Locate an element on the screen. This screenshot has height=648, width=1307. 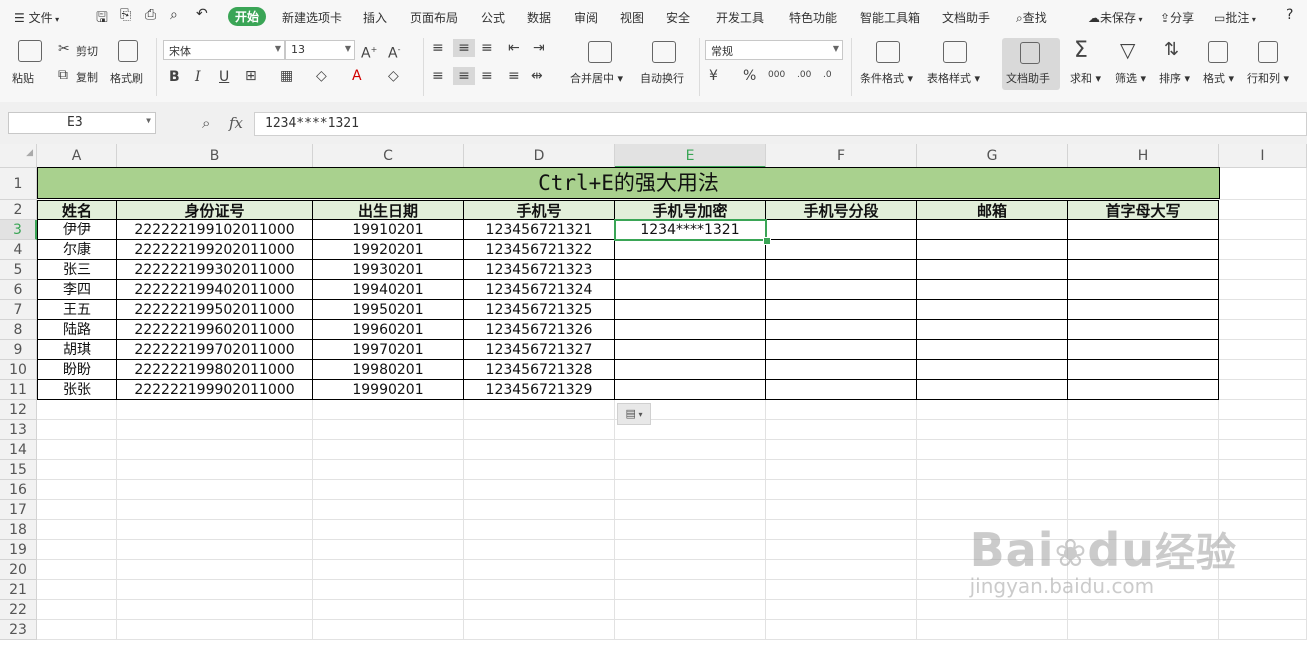
align-center-icon: ≡ is located at coordinates (464, 76).